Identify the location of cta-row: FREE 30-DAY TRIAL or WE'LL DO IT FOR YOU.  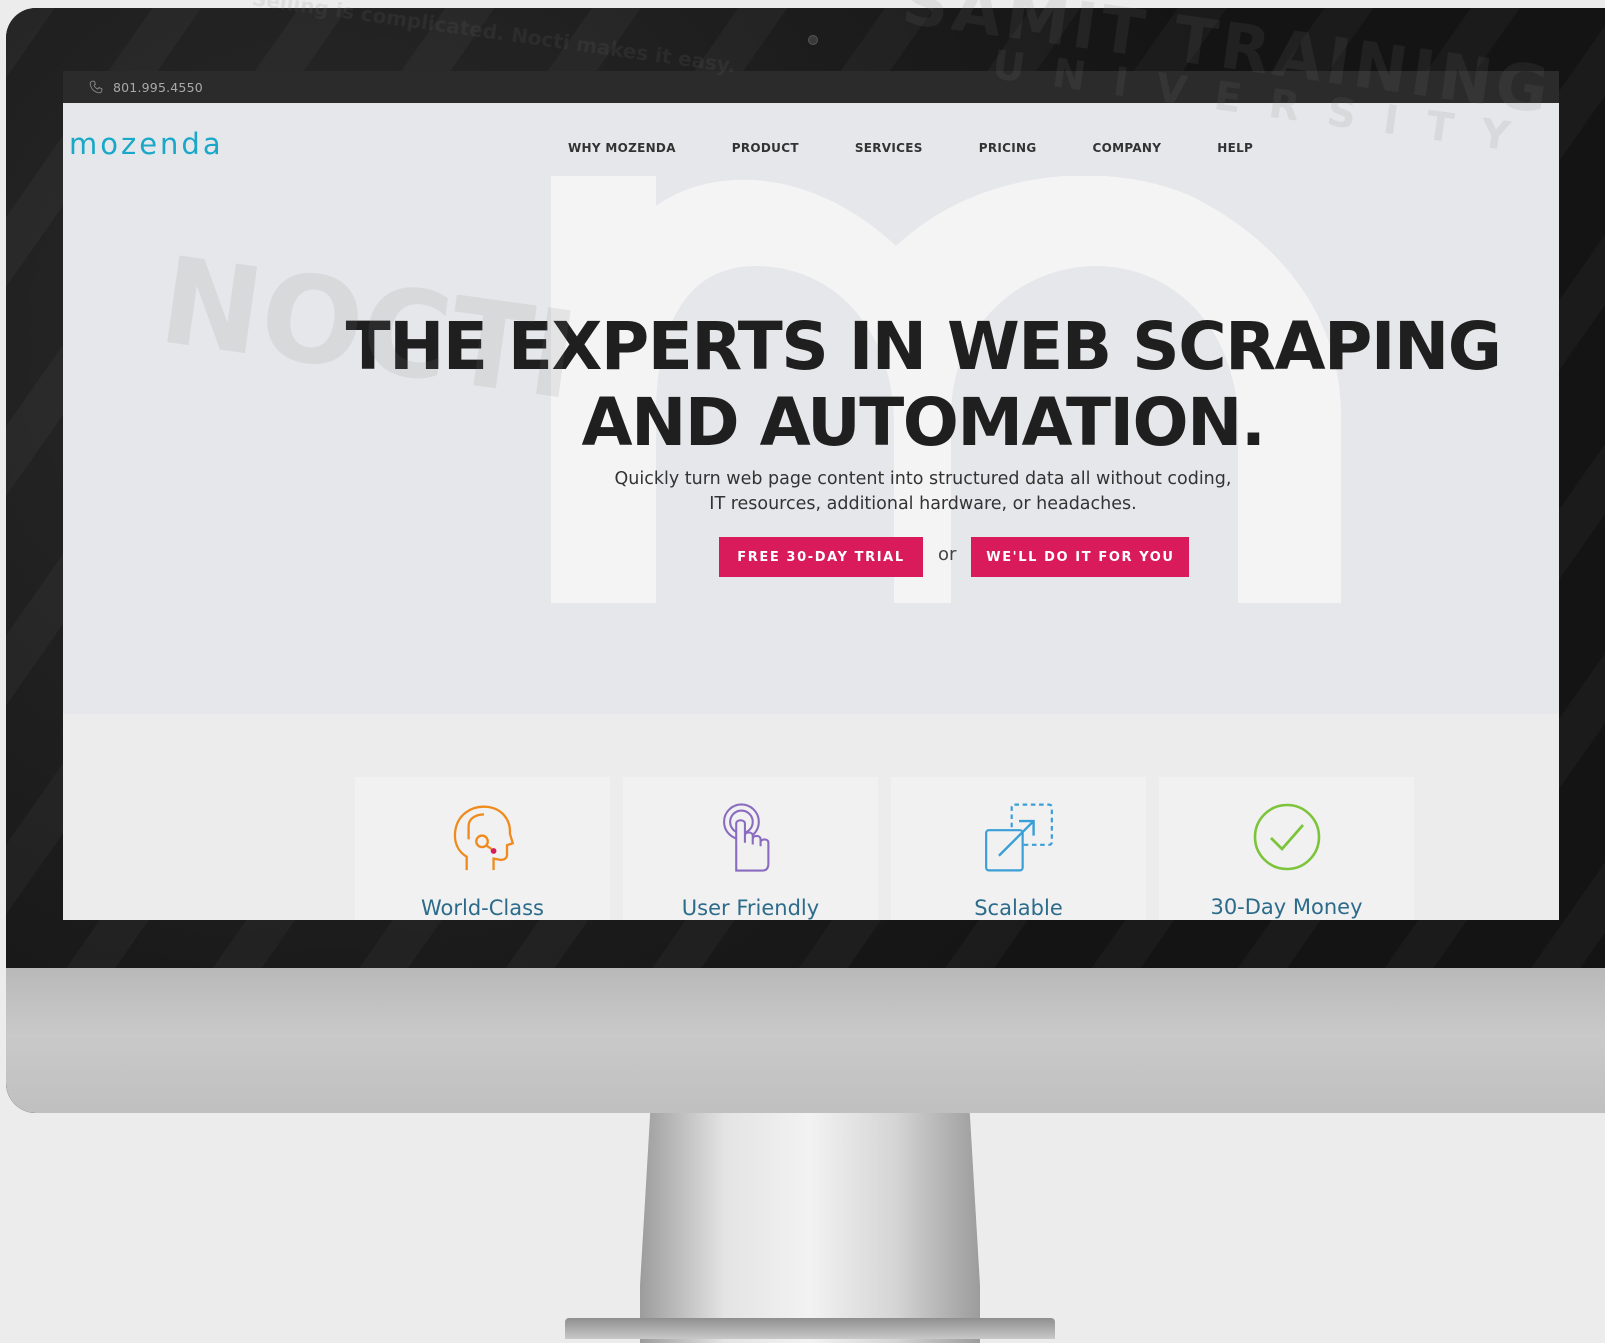
(954, 557).